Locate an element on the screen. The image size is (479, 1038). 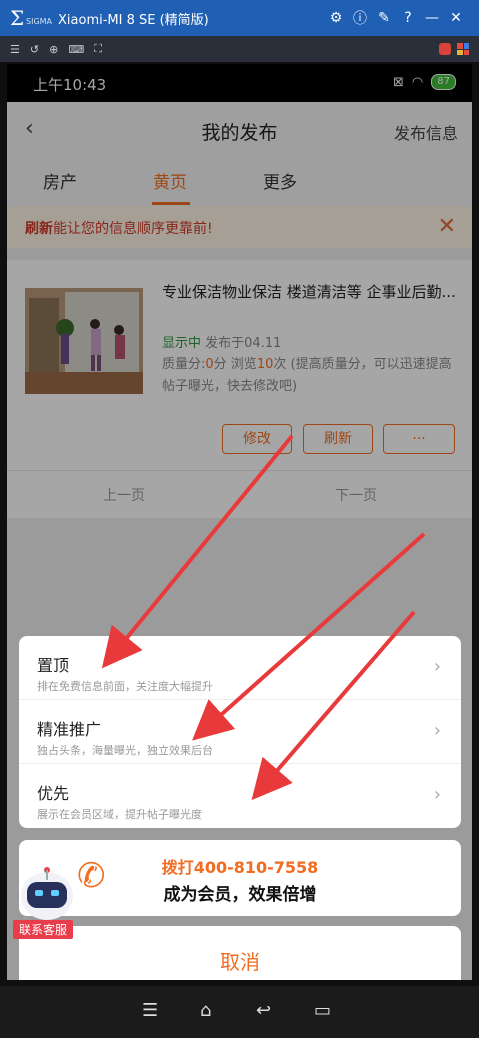
fullscreen-icon: ⛶ is located at coordinates (98, 49).